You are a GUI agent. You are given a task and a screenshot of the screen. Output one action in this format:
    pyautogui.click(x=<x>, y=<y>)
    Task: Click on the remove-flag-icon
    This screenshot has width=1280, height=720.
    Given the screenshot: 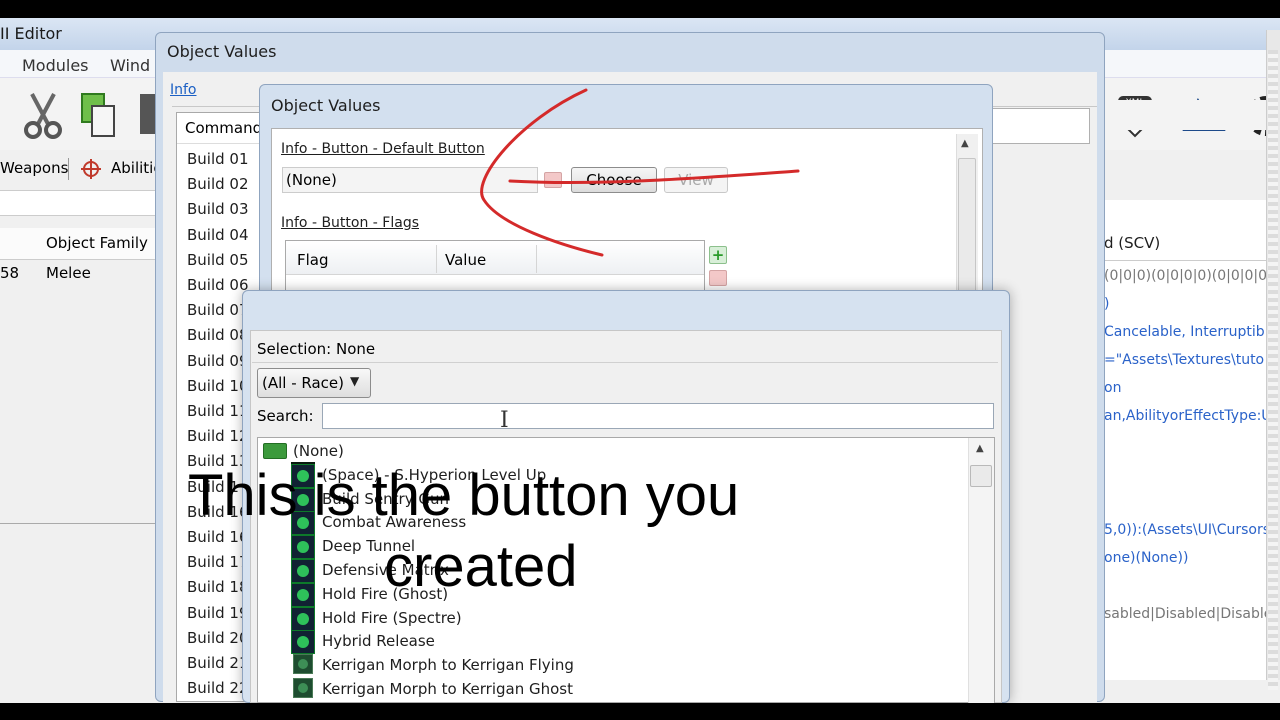 What is the action you would take?
    pyautogui.click(x=718, y=278)
    